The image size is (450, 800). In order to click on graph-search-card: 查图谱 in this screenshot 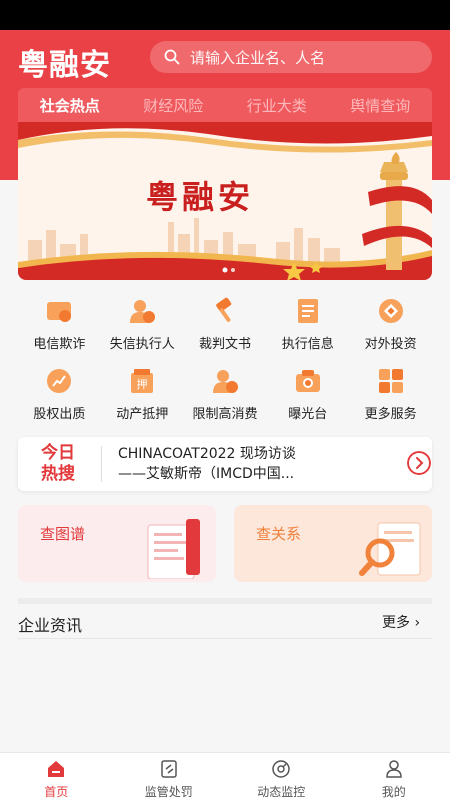, I will do `click(117, 543)`.